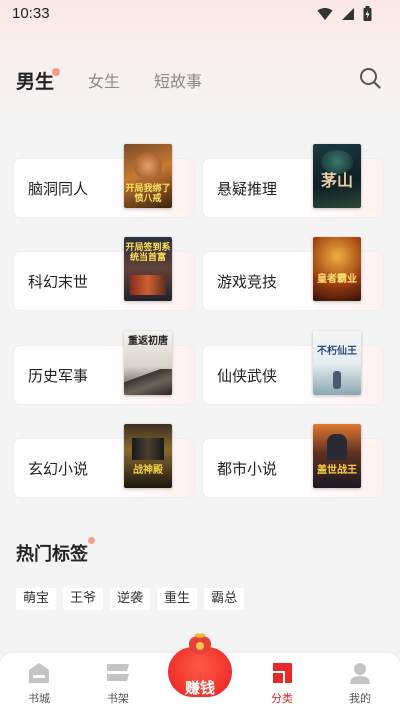  I want to click on book-cover: 开局我绑了愤八戒, so click(148, 176).